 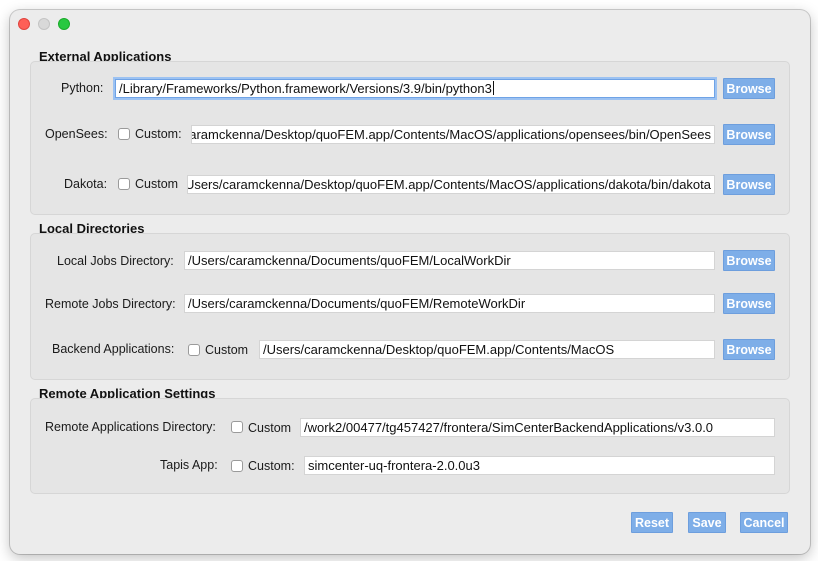 I want to click on cancel-button: Cancel, so click(x=764, y=522).